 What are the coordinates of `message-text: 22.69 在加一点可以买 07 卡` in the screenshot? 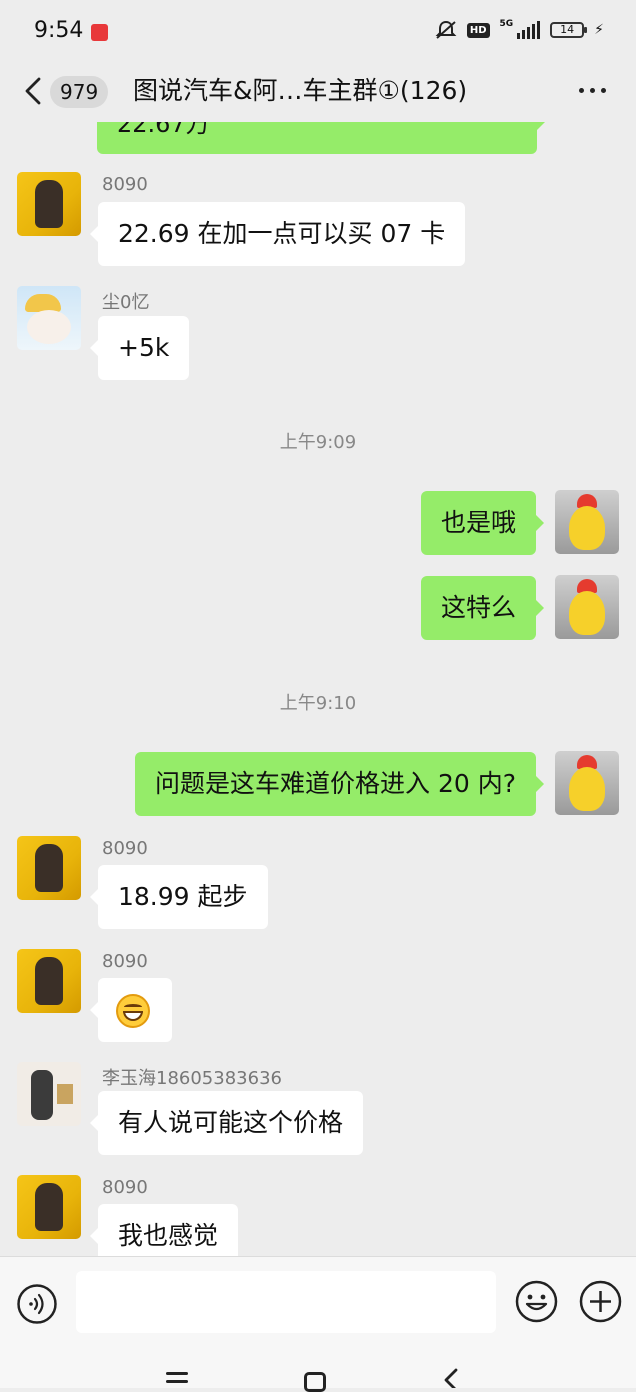 It's located at (282, 233).